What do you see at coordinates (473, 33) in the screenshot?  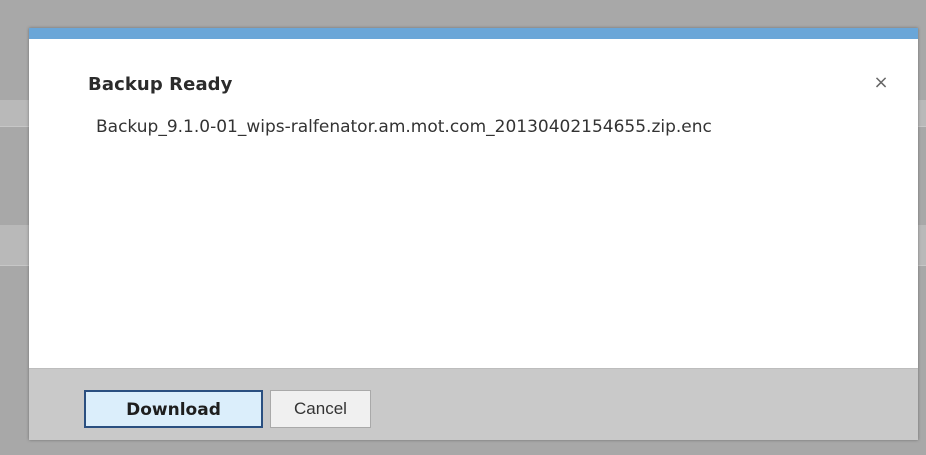 I see `dialog-accent-bar` at bounding box center [473, 33].